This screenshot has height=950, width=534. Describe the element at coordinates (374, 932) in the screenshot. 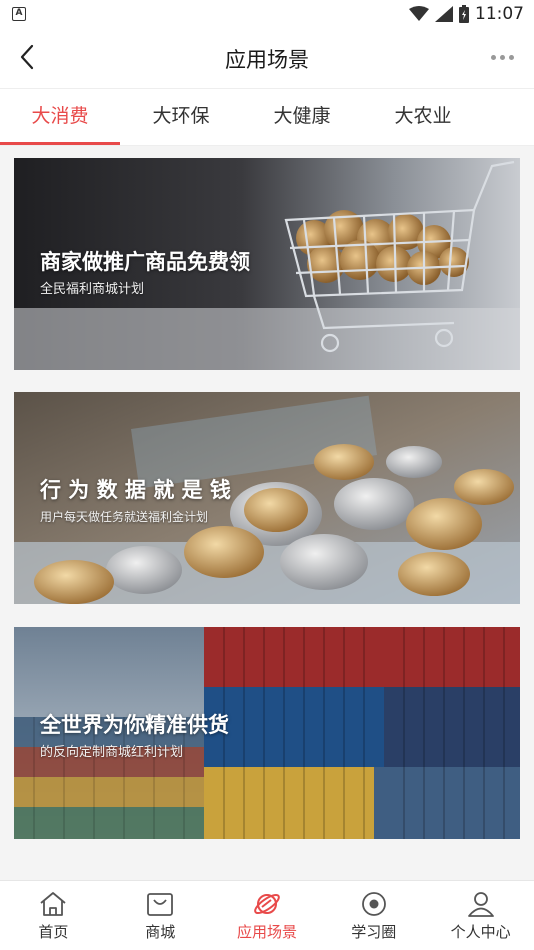

I see `bottom-nav-label: 学习圈` at that location.